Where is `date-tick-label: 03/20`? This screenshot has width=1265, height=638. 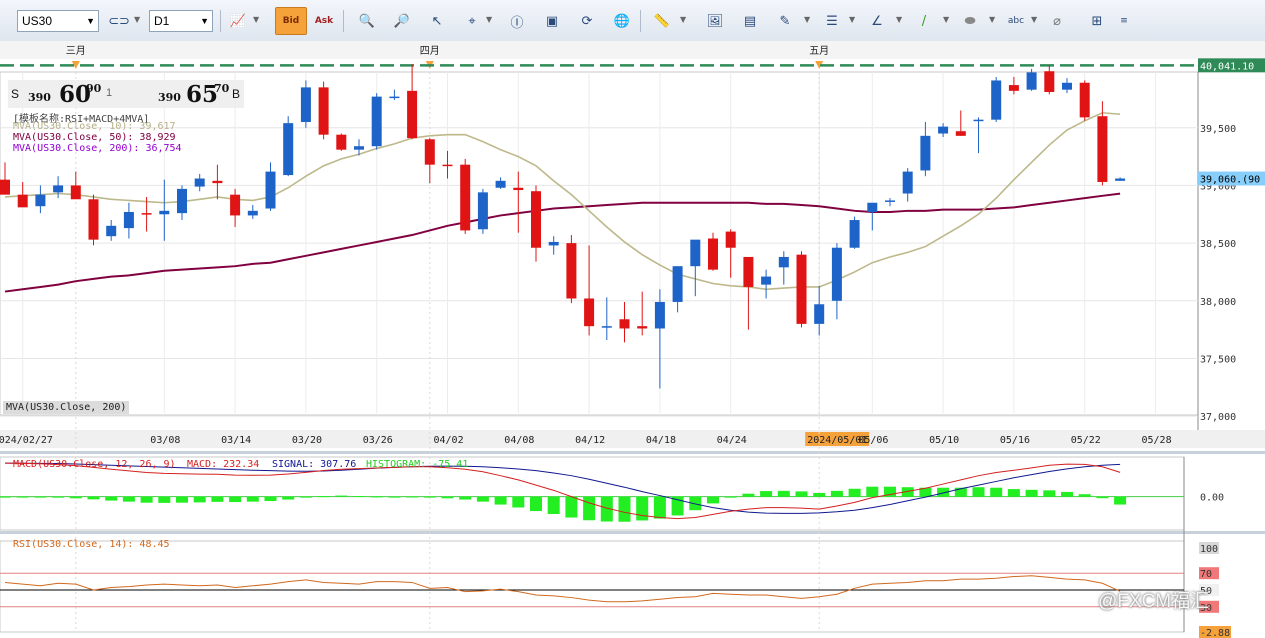 date-tick-label: 03/20 is located at coordinates (307, 440).